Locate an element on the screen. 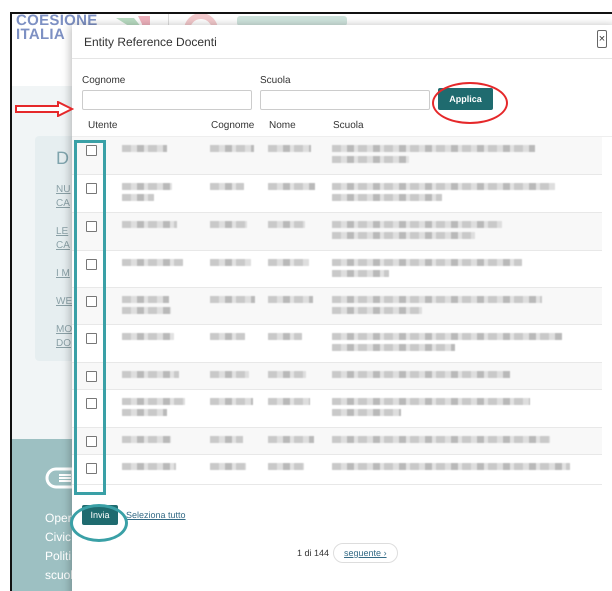  footer-text: Politi is located at coordinates (58, 556).